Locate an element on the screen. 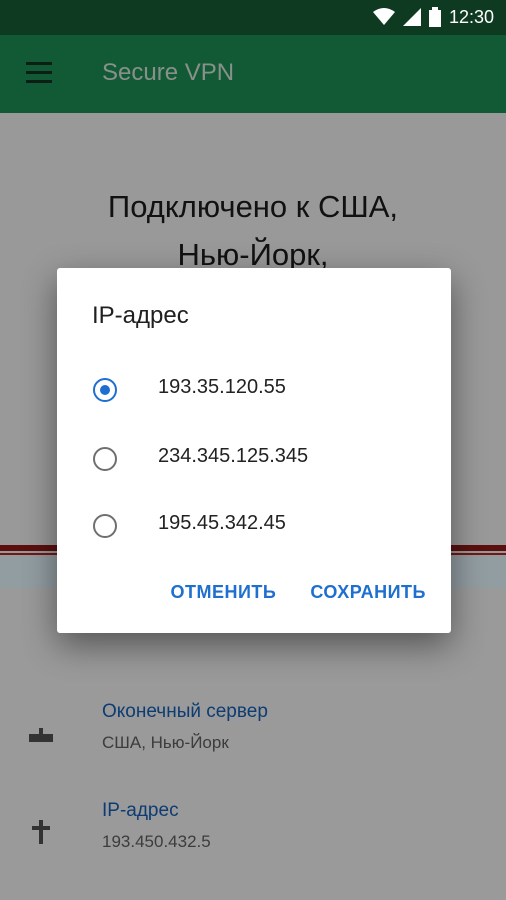 The height and width of the screenshot is (900, 506). save-button: СОХРАНИТЬ is located at coordinates (368, 592).